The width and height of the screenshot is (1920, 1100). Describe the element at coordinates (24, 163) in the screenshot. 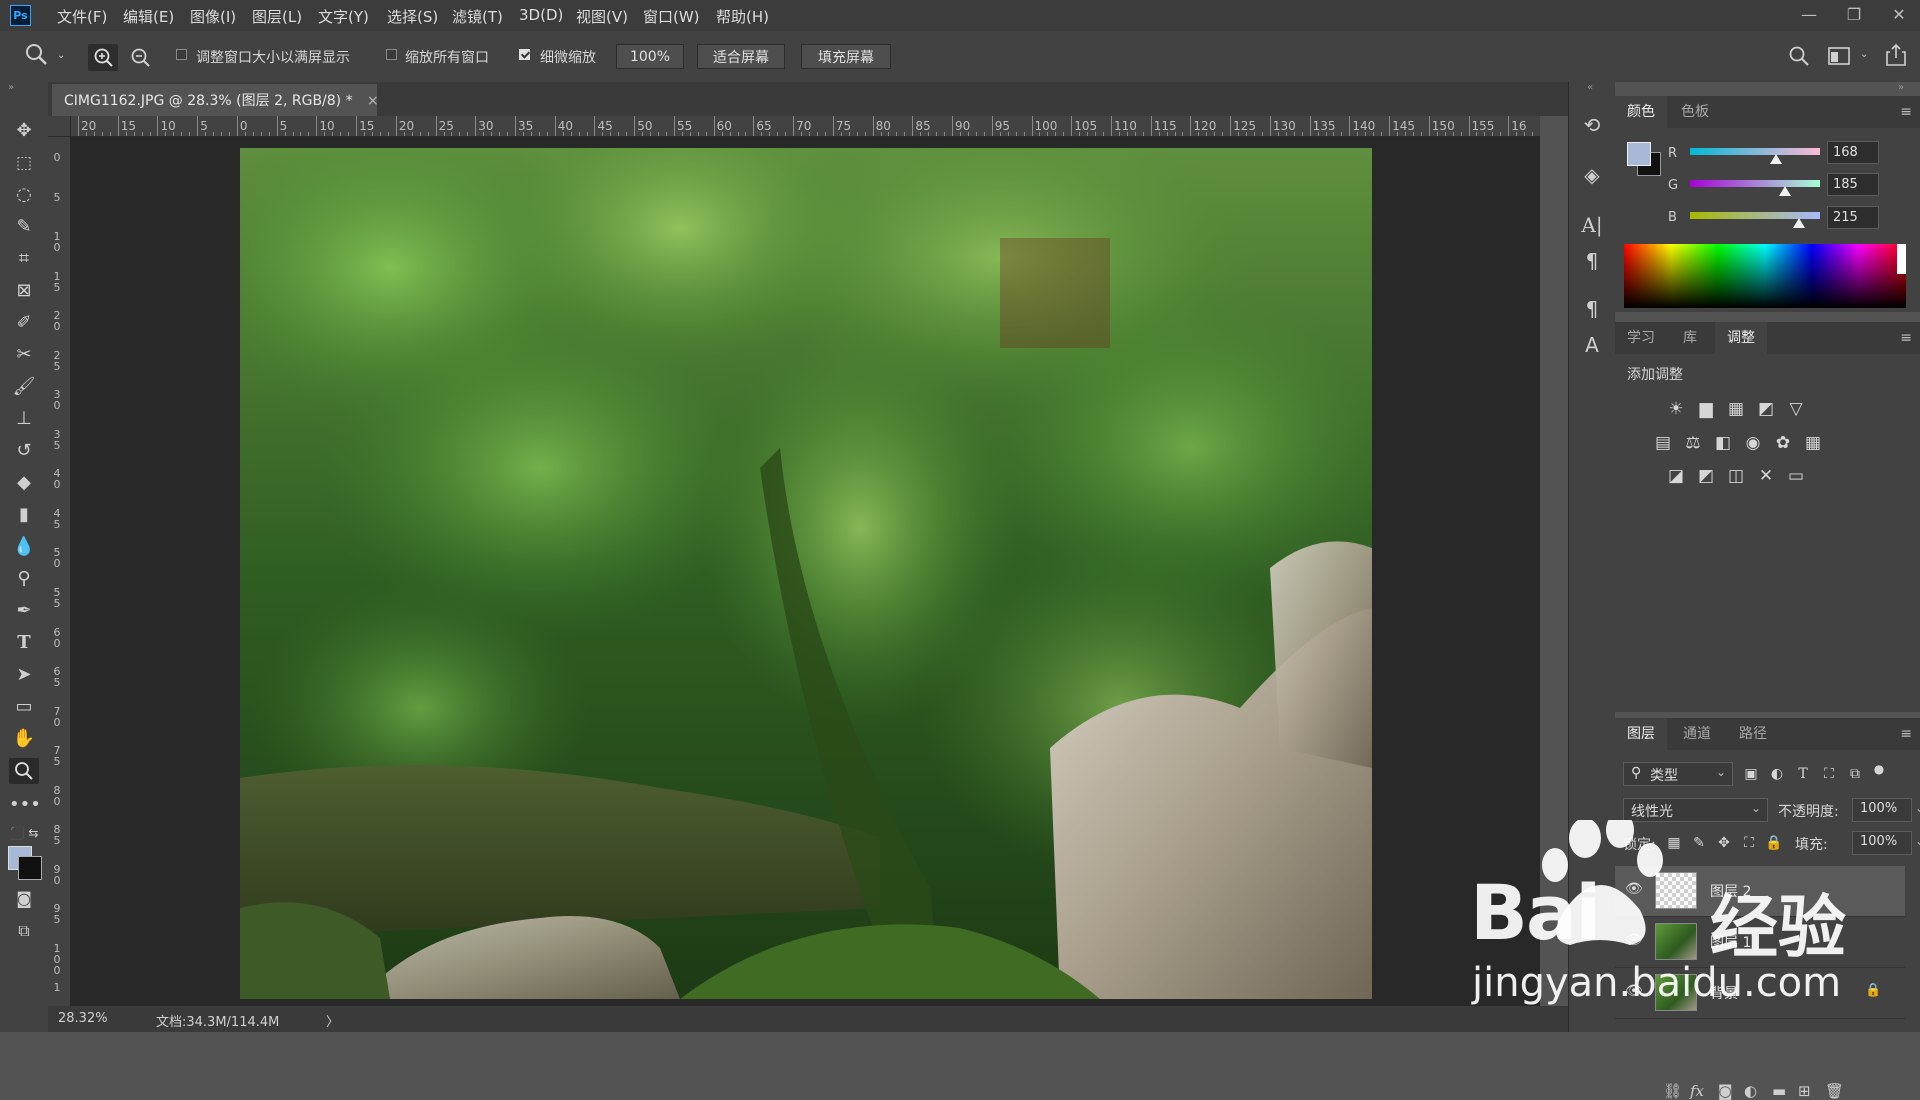

I see `marquee-tool-icon: ⬚` at that location.